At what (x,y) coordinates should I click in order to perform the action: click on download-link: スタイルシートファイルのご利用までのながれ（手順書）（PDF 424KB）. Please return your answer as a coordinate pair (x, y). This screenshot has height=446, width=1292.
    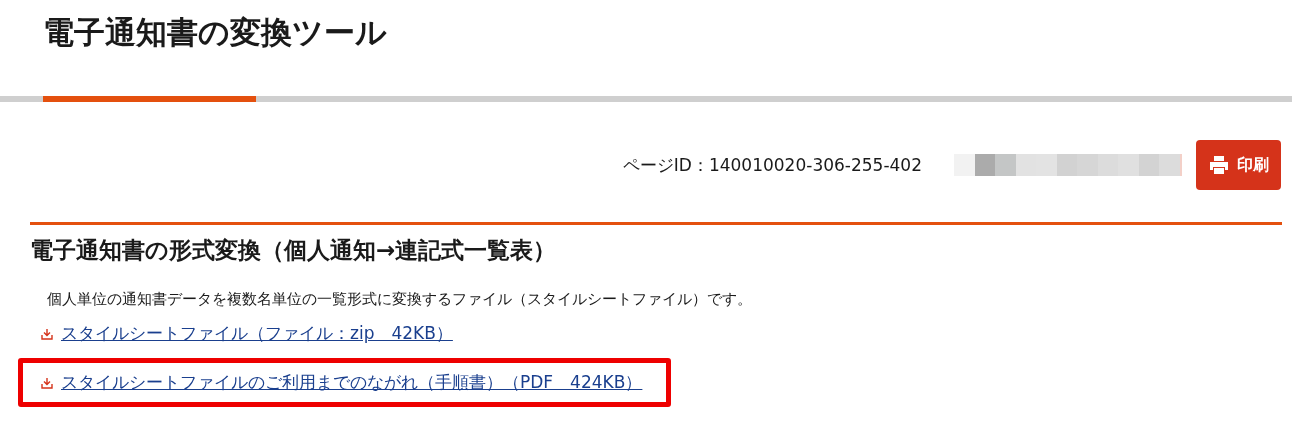
    Looking at the image, I should click on (352, 382).